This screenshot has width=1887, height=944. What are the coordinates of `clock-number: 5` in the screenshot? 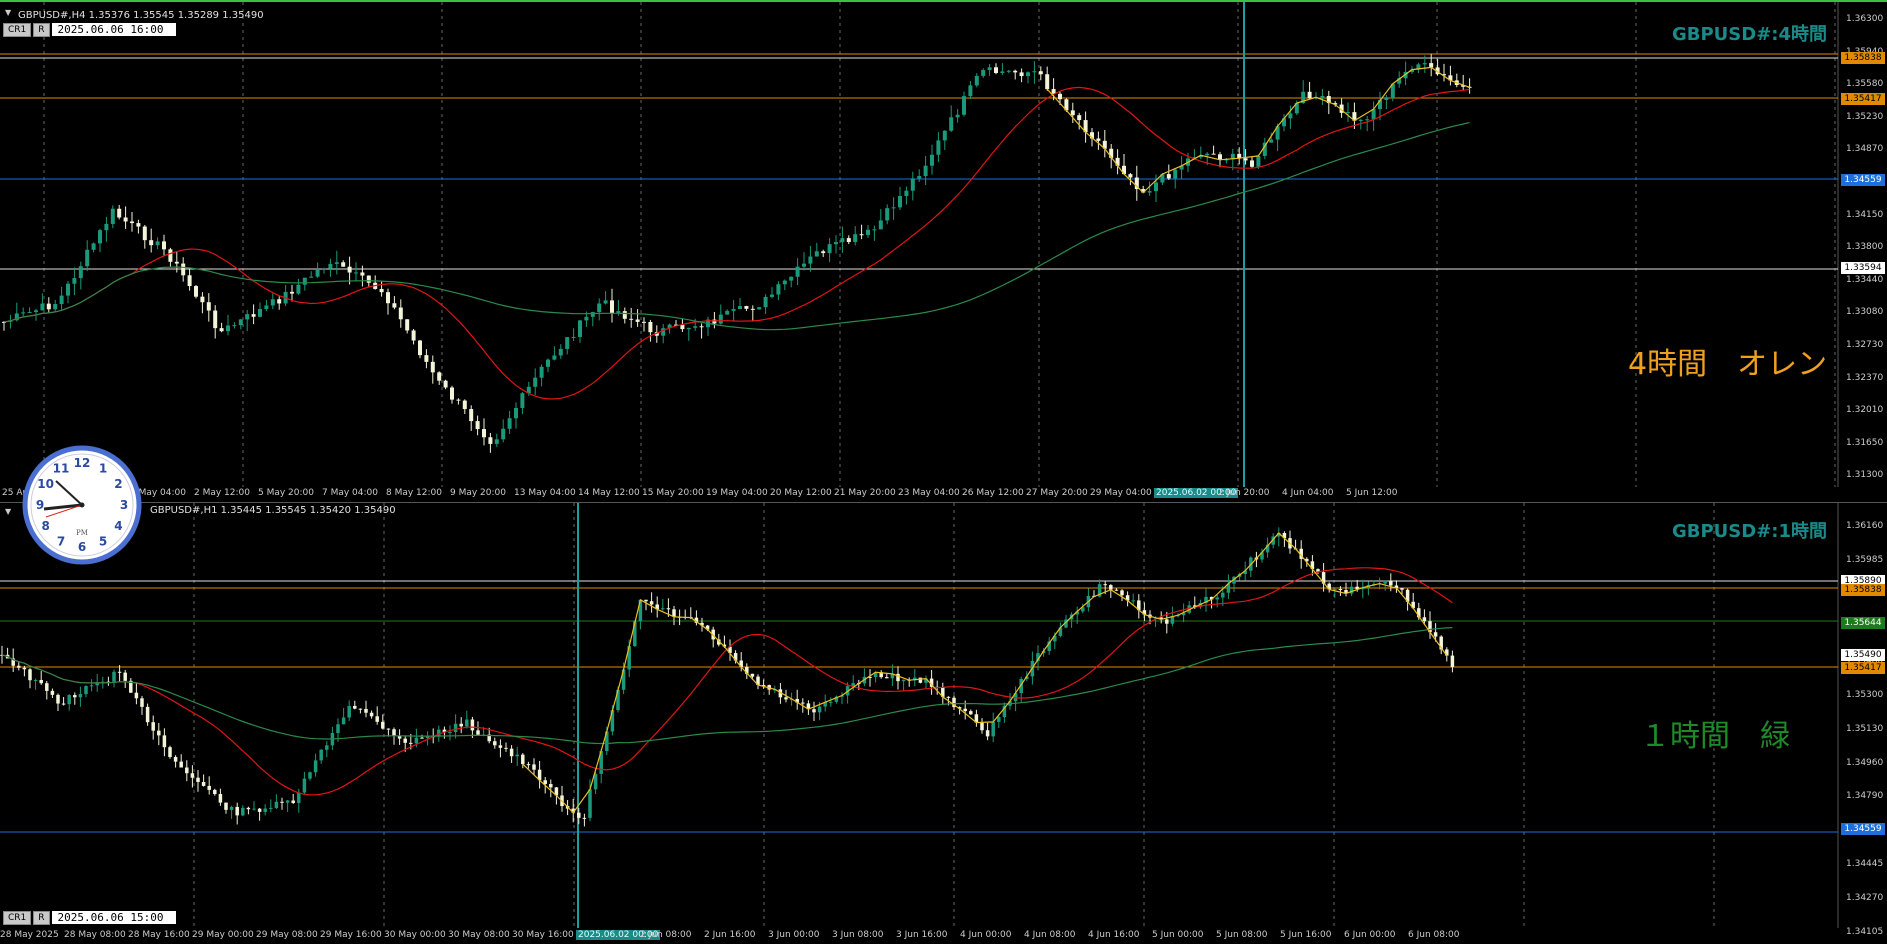 It's located at (103, 541).